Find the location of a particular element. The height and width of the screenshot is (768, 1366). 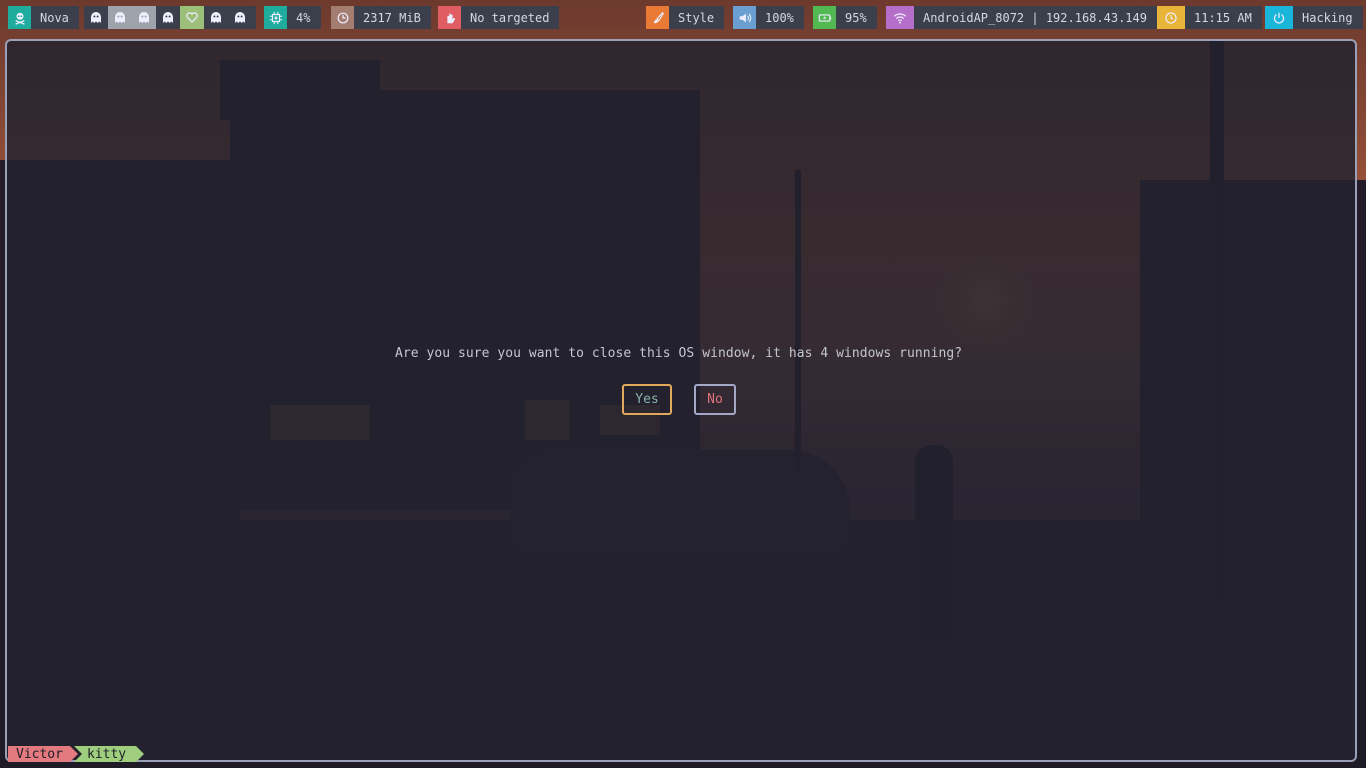

clock-module: 11:15 AM is located at coordinates (1209, 17).